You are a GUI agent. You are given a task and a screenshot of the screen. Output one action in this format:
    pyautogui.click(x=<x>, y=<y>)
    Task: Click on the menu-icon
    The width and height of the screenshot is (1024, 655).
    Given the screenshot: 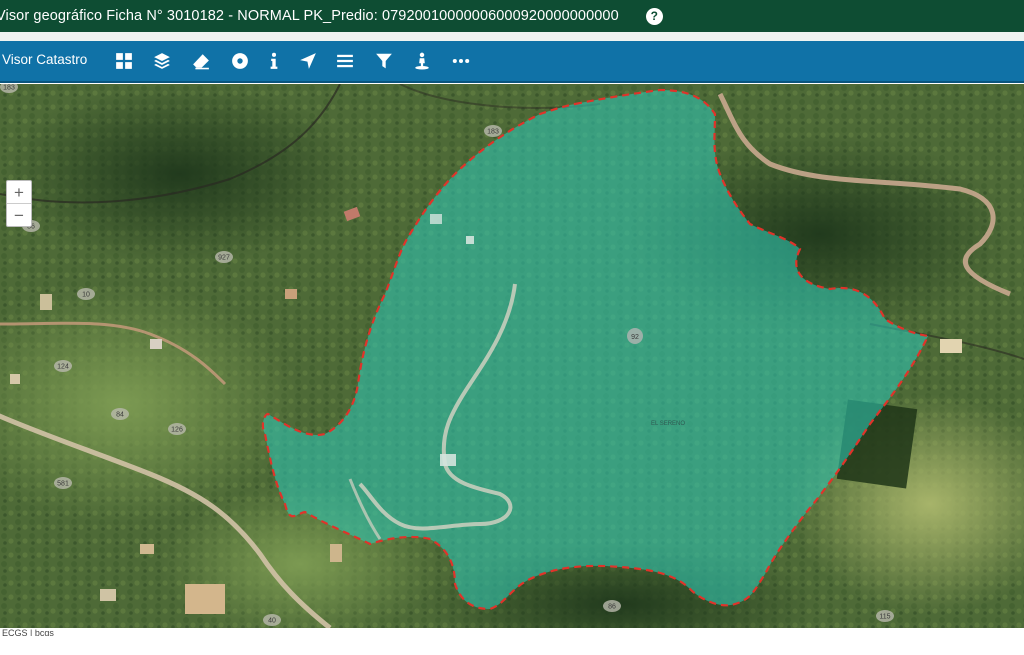 What is the action you would take?
    pyautogui.click(x=345, y=61)
    